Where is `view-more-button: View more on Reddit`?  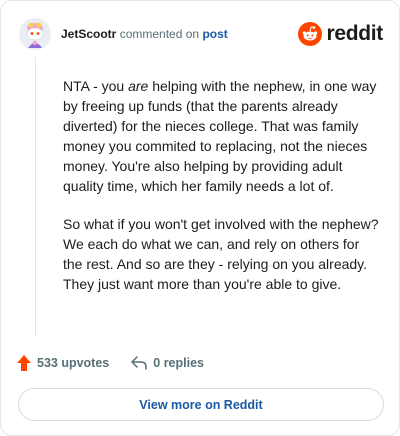
view-more-button: View more on Reddit is located at coordinates (201, 404).